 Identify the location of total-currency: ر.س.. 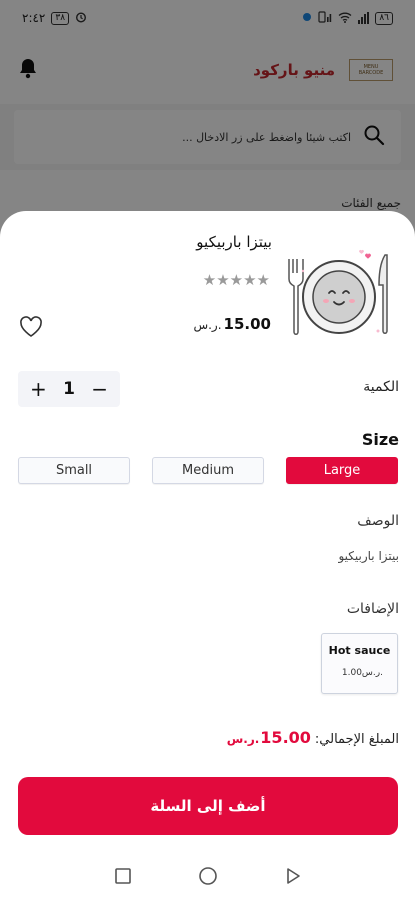
(243, 739).